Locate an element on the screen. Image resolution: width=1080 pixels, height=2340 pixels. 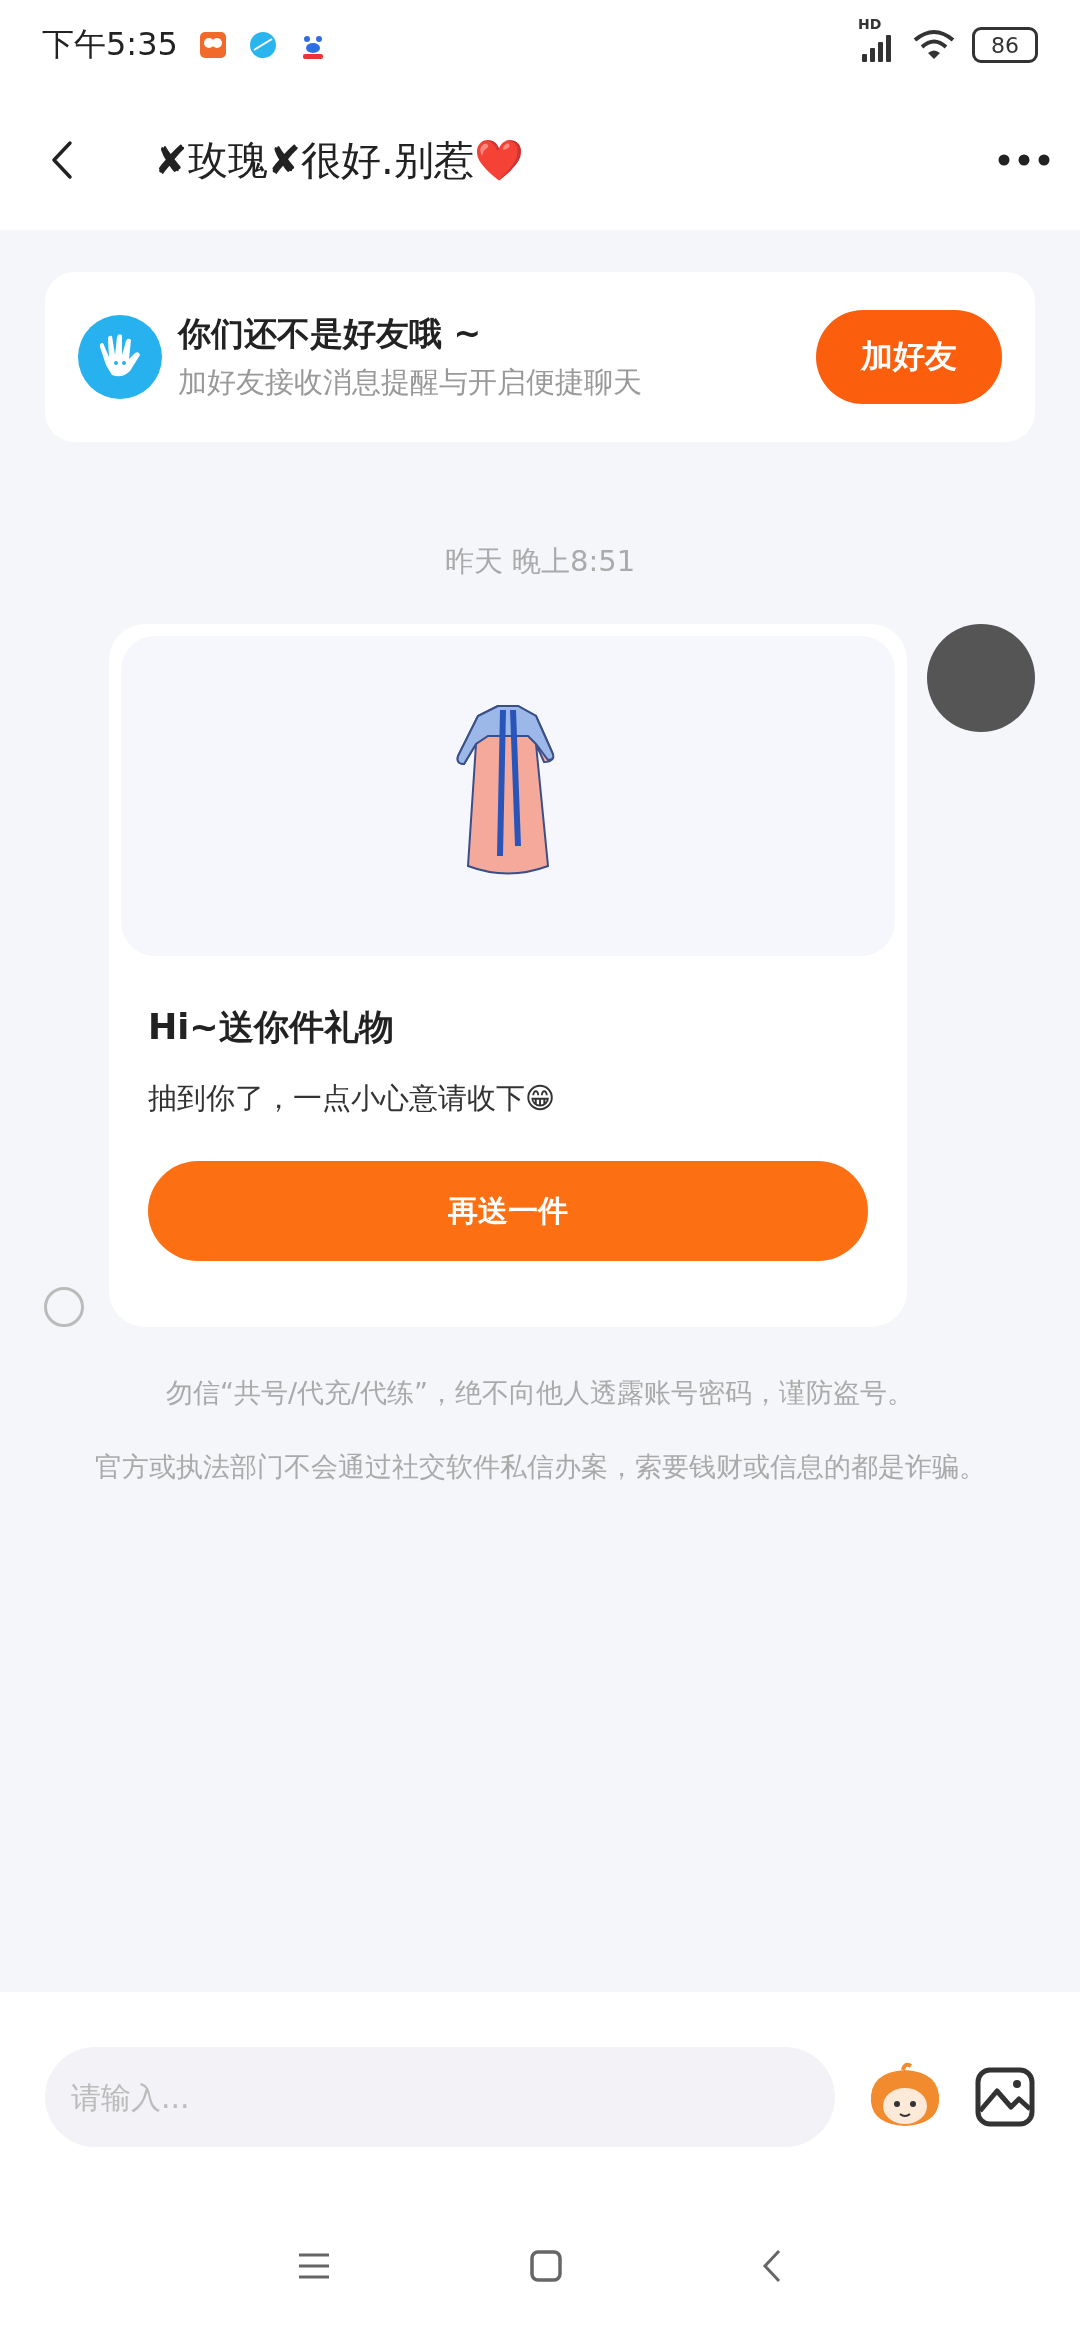
menu-icon is located at coordinates (314, 2266).